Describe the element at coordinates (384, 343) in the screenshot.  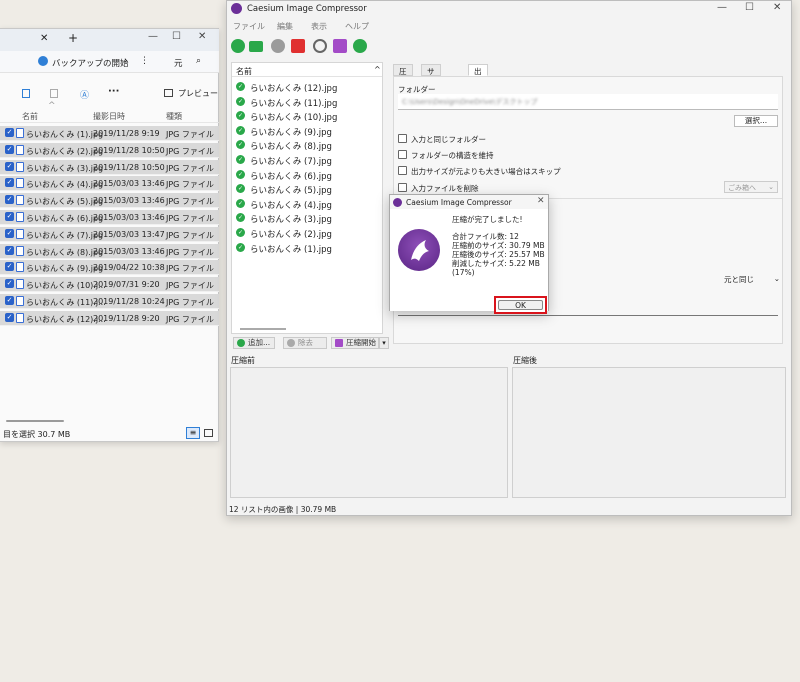
I see `compress-dropdown-icon: ▾` at that location.